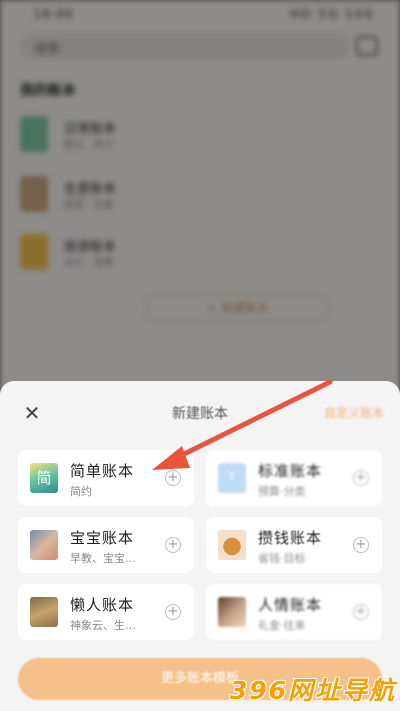  I want to click on book-cover-icon: 简, so click(44, 478).